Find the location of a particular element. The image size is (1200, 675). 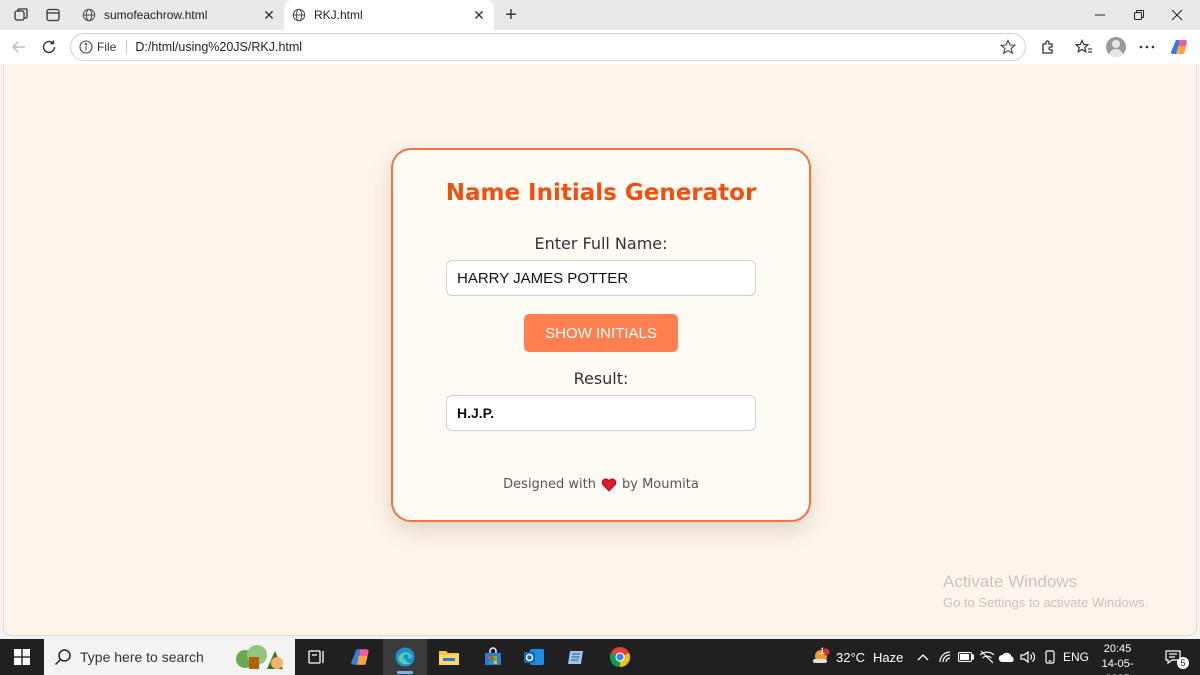

weather-condition: Haze is located at coordinates (888, 657).